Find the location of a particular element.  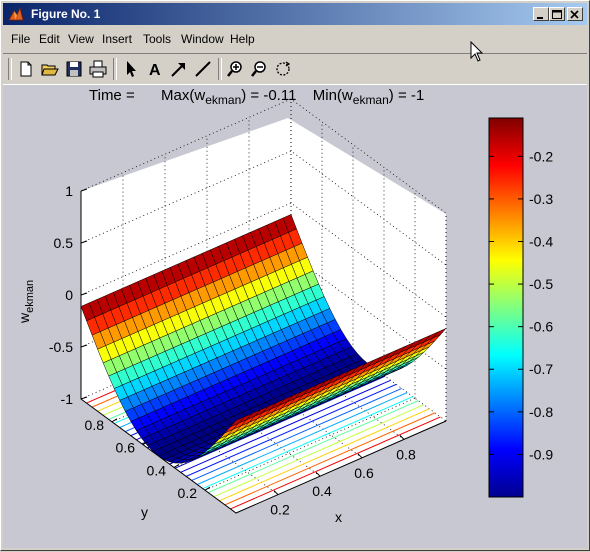

y-tick-label: 0.4 is located at coordinates (157, 470).